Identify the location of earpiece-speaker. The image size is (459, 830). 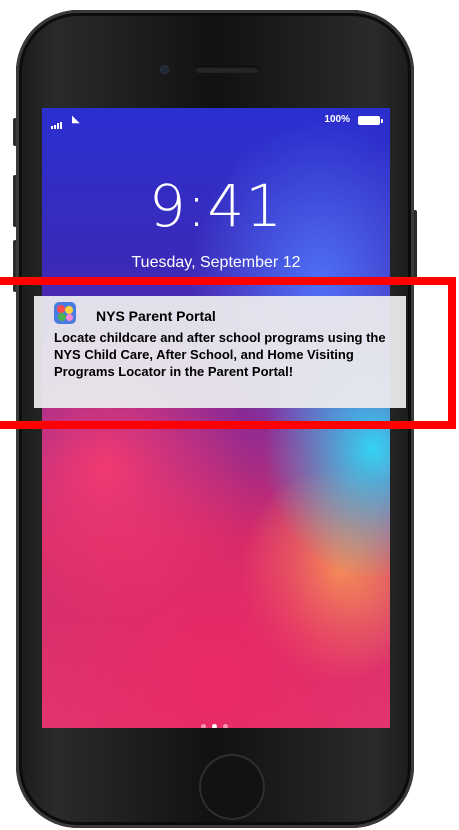
(227, 69).